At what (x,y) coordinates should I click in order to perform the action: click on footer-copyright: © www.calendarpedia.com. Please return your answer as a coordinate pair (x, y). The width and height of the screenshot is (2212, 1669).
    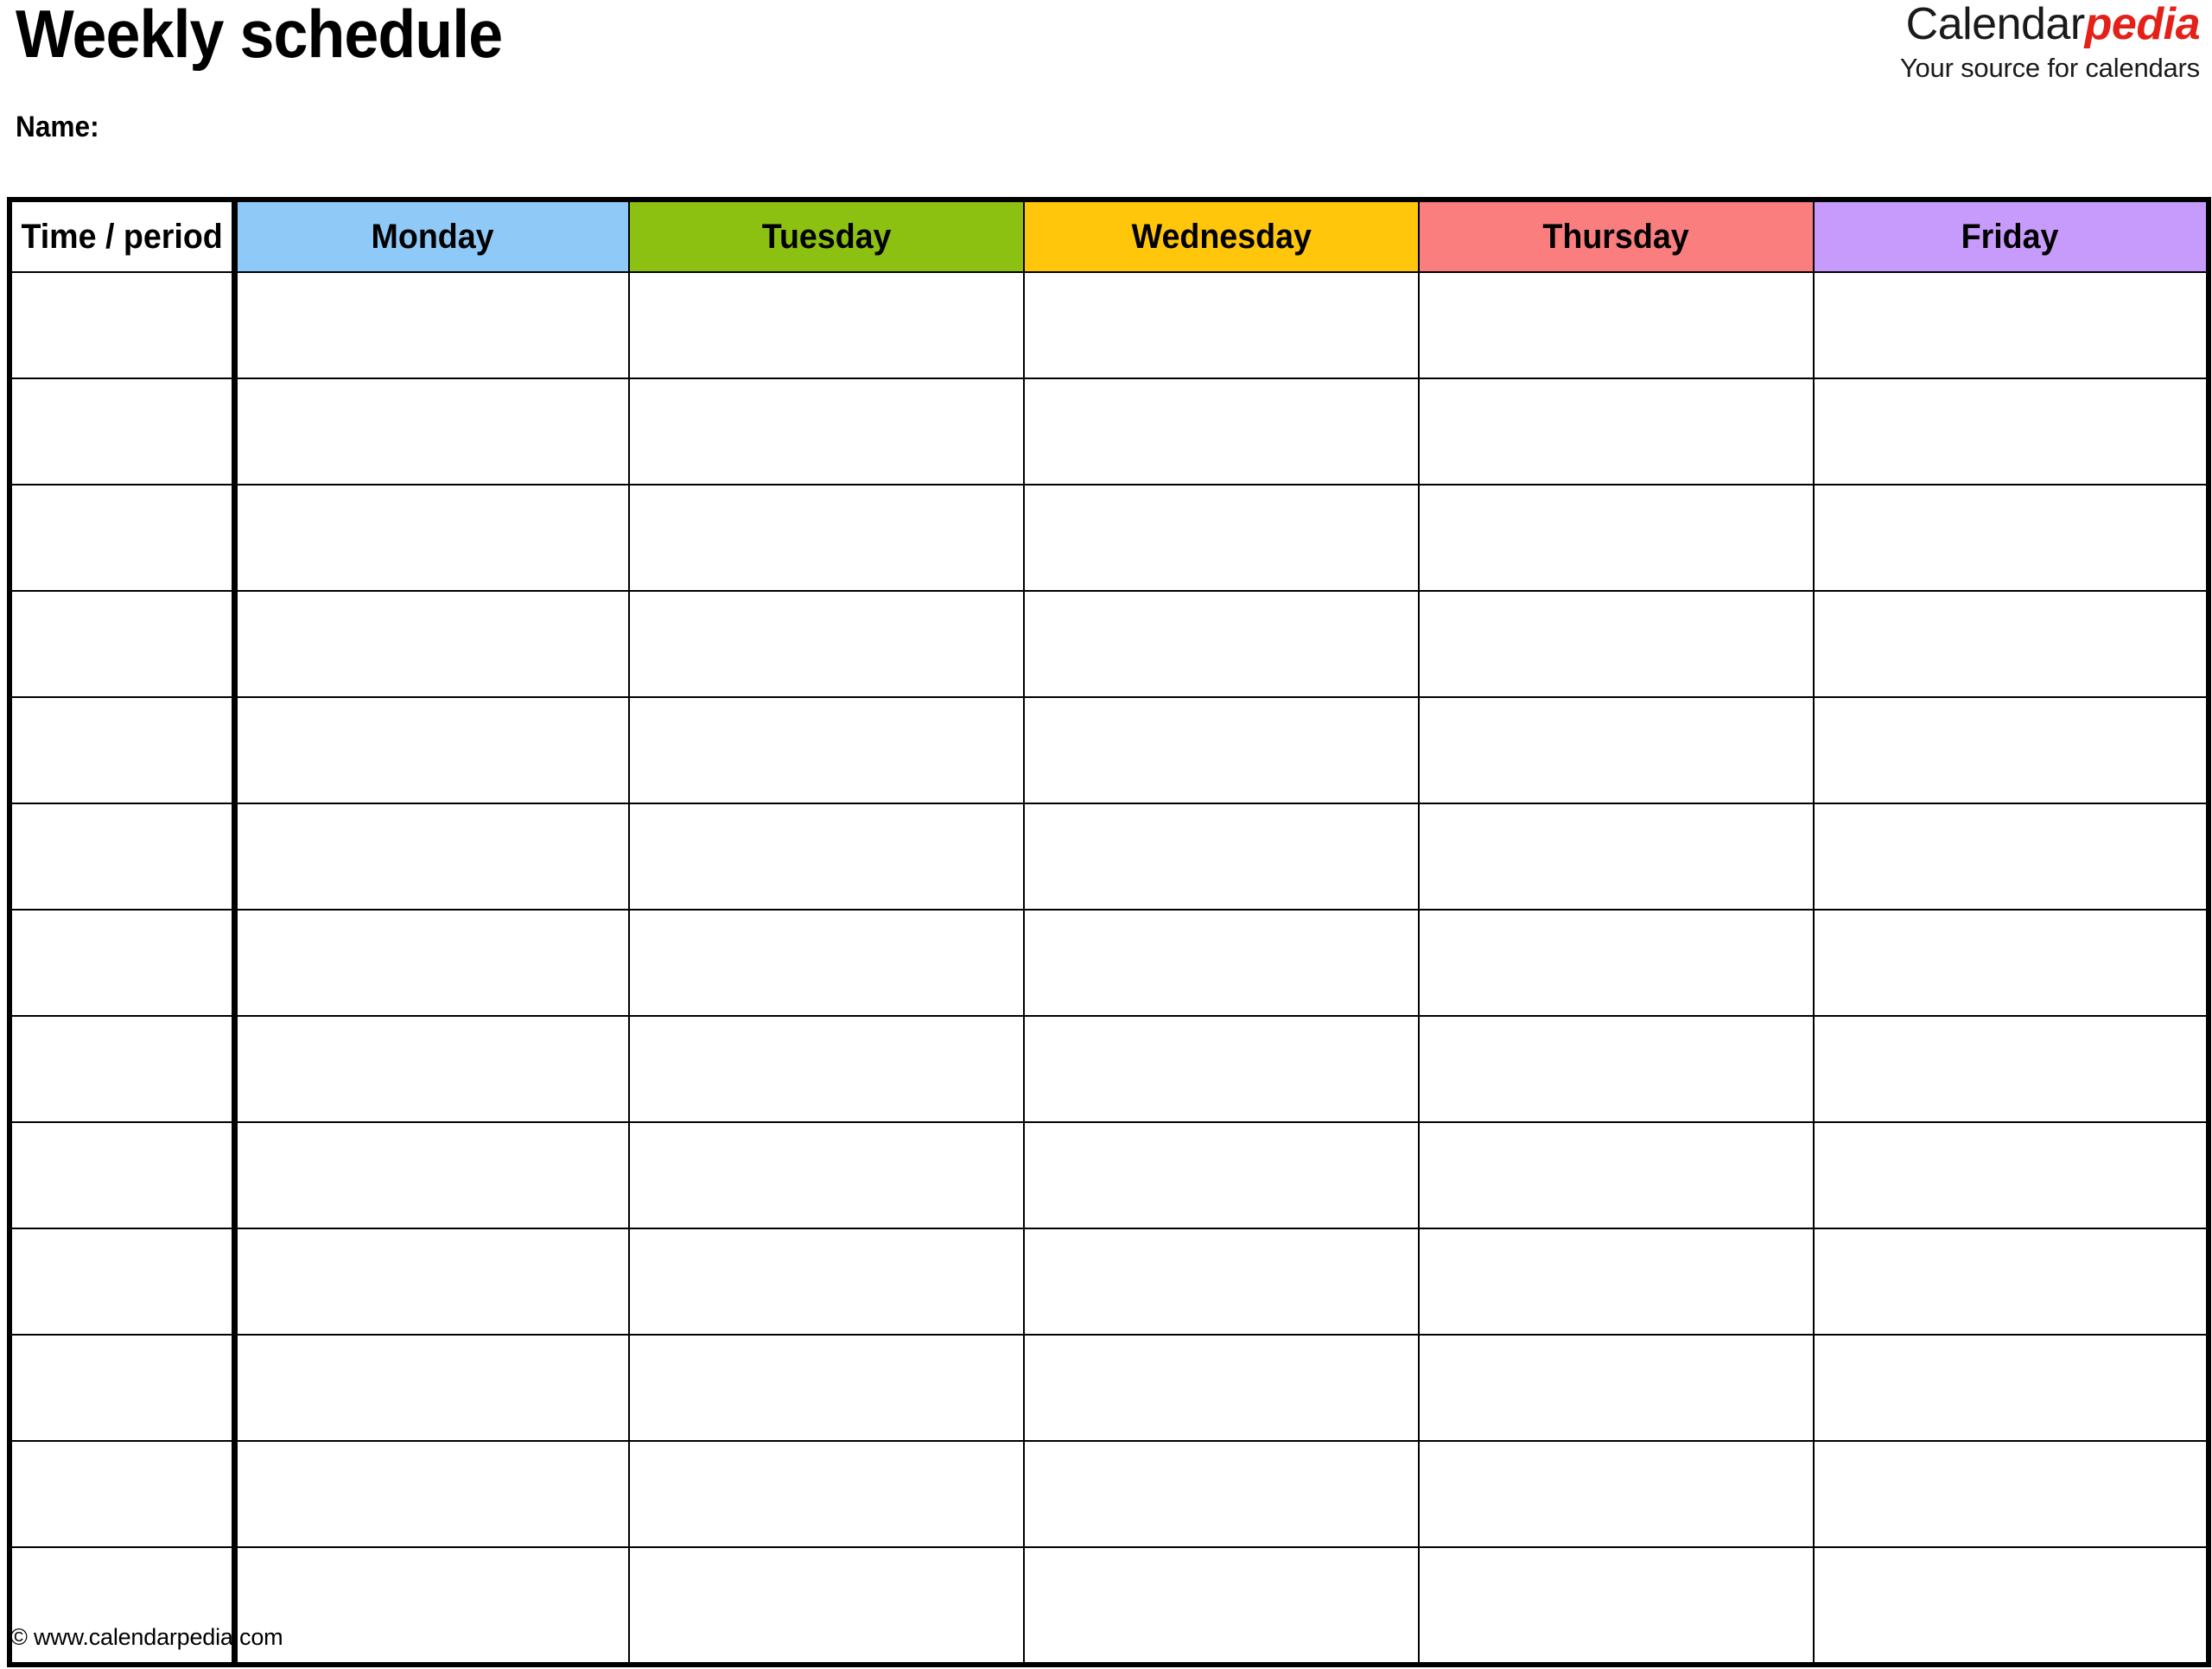
    Looking at the image, I should click on (146, 1637).